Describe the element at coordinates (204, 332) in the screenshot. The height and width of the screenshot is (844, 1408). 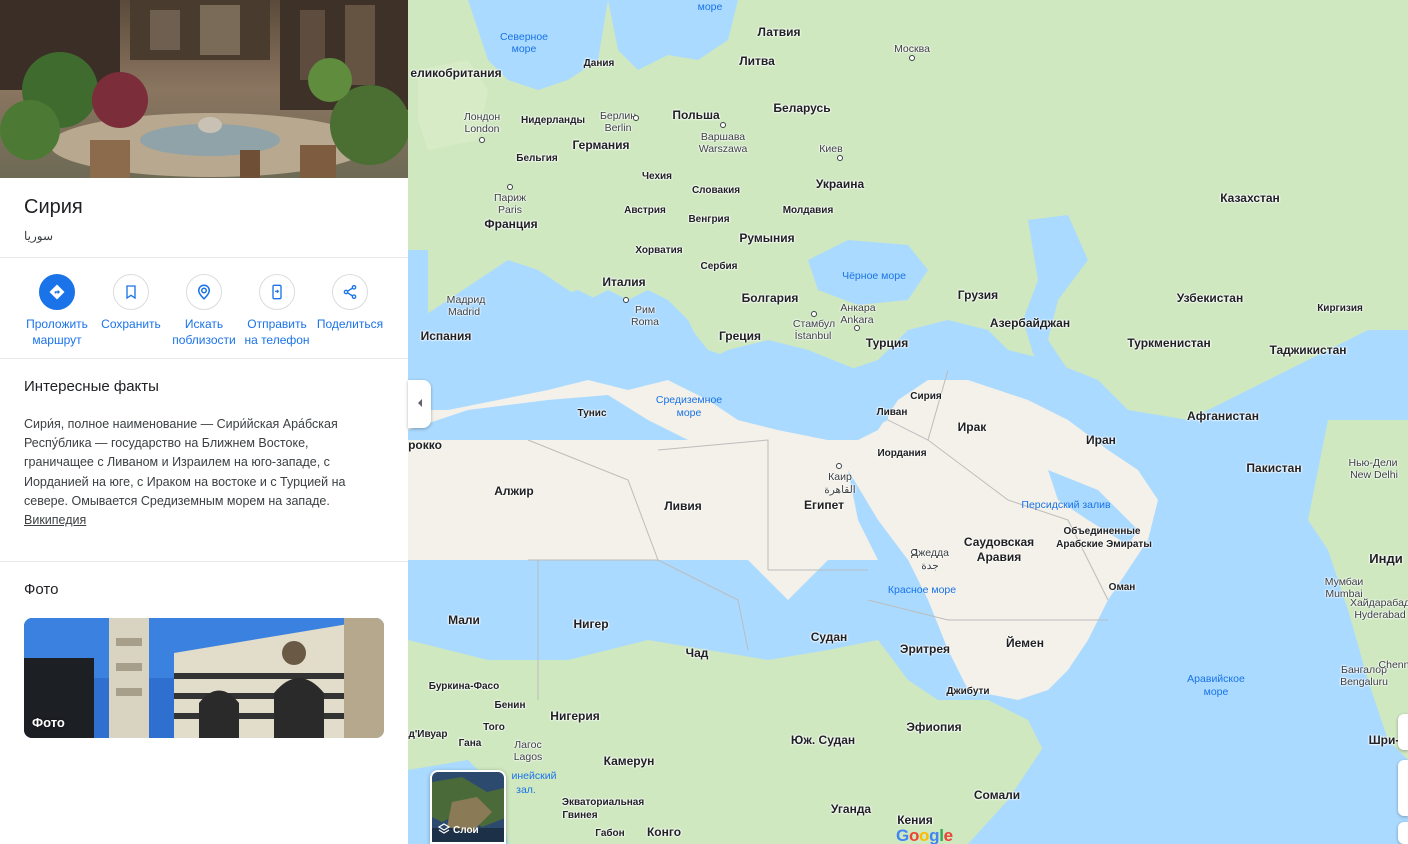
I see `nearby-label: Искать поблизости` at that location.